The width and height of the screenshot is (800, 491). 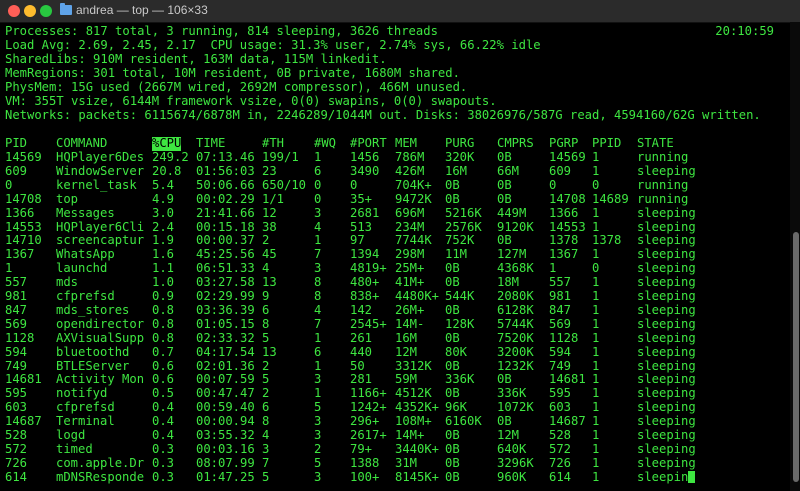 I want to click on cell-cpu: 0.9, so click(x=163, y=296).